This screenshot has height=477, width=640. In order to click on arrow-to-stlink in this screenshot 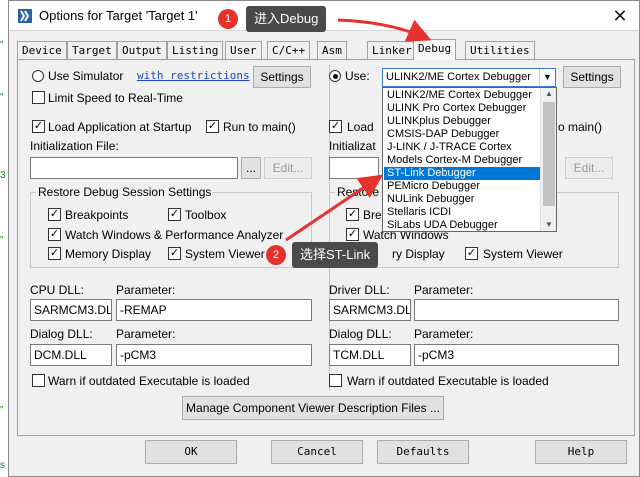, I will do `click(334, 208)`.